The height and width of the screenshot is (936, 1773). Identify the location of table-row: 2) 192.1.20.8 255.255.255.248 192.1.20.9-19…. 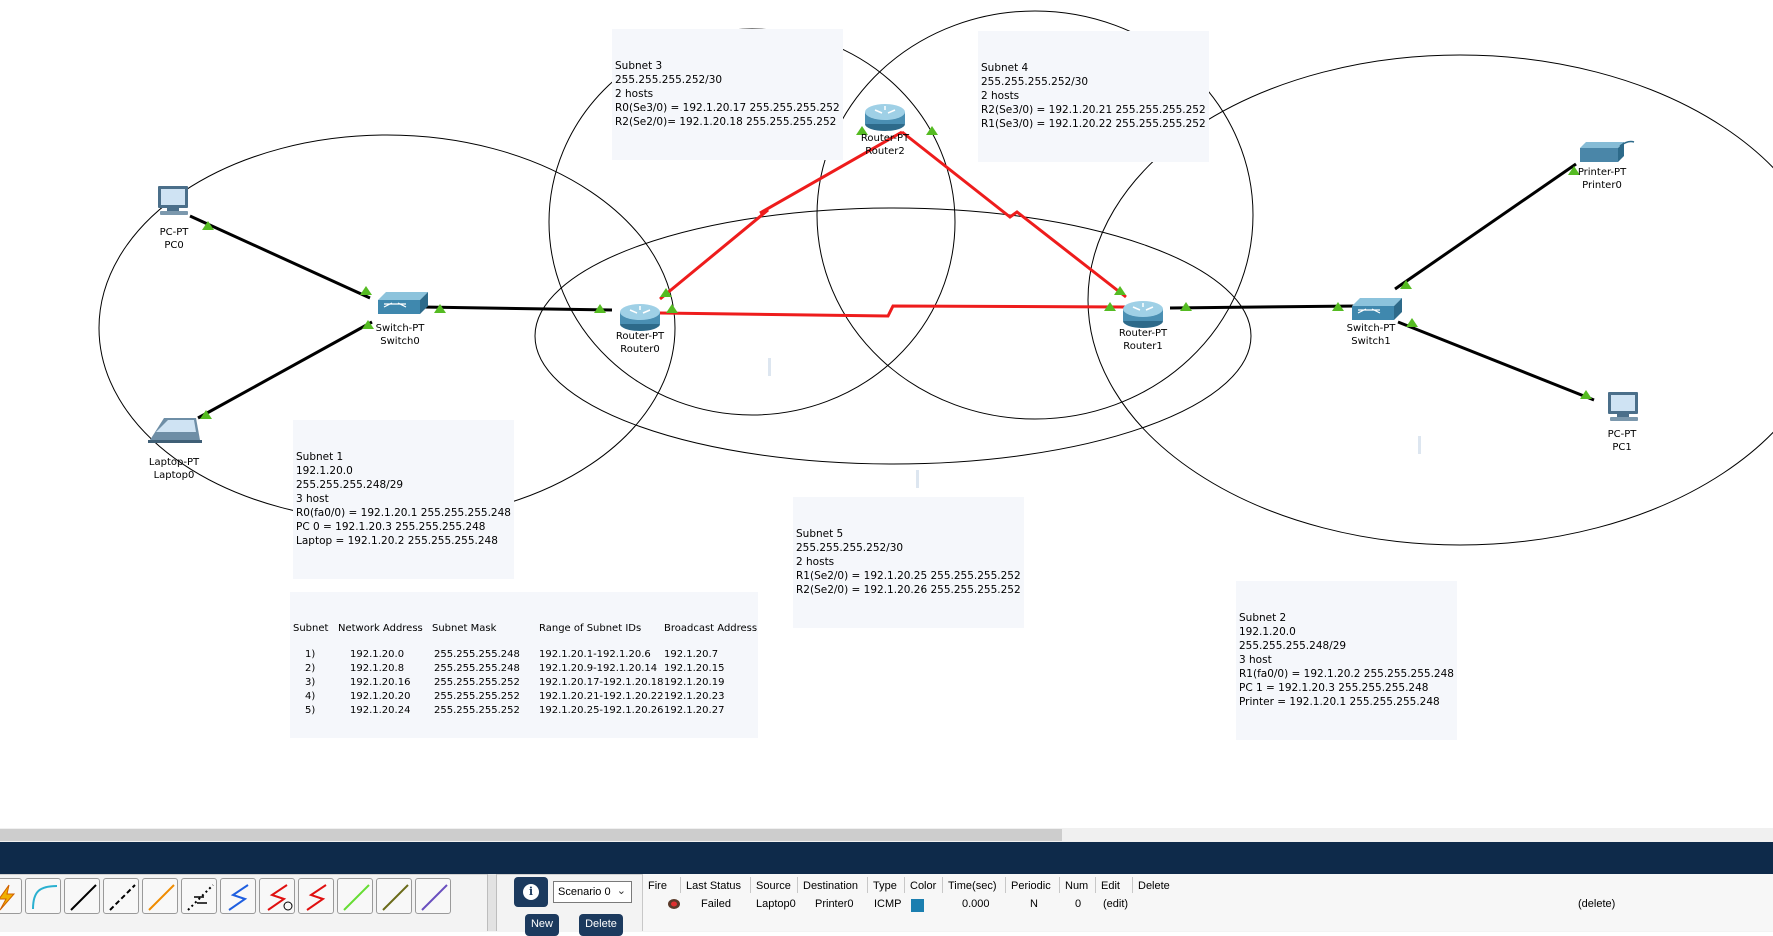
(515, 668).